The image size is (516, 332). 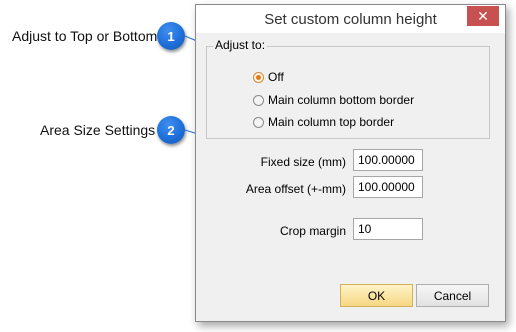 I want to click on radio-option-off: Off, so click(x=268, y=77).